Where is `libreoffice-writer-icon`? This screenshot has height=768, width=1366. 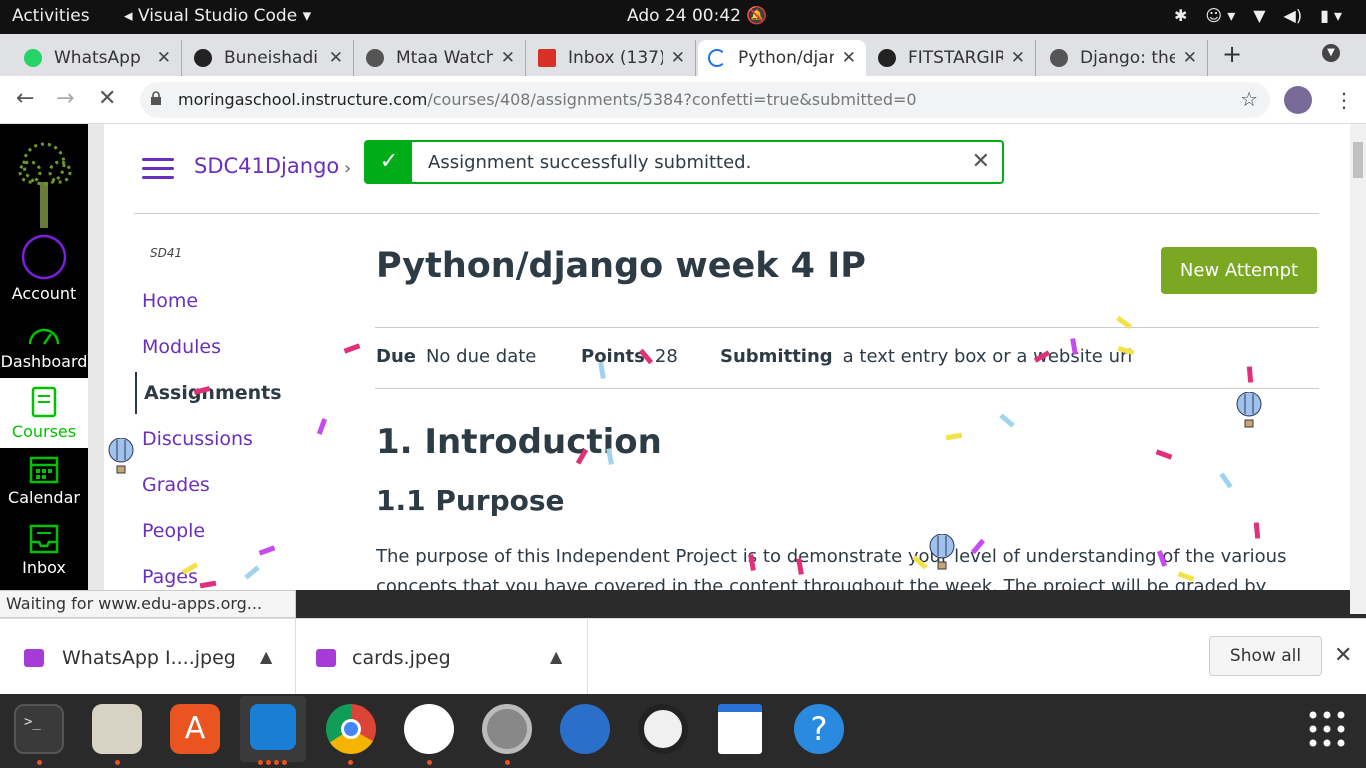
libreoffice-writer-icon is located at coordinates (740, 729).